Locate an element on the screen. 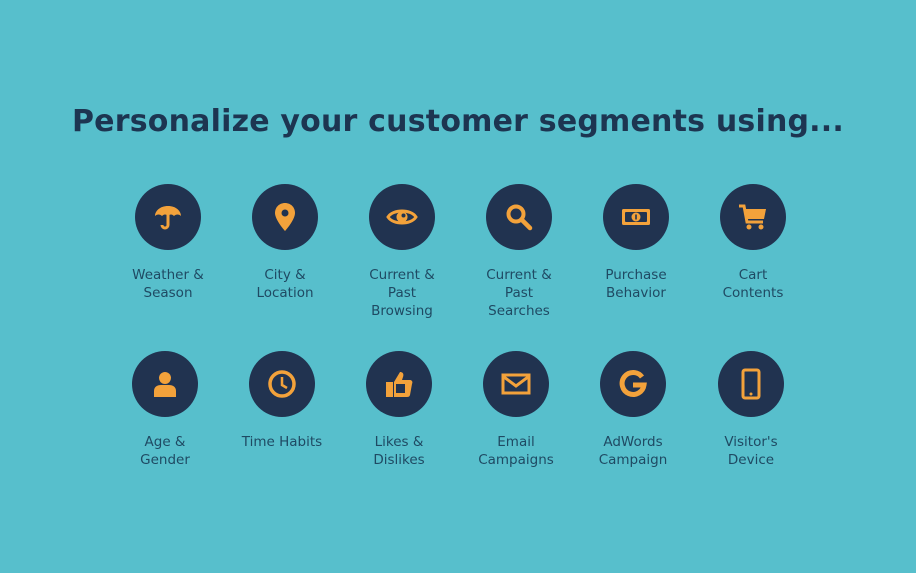  eye-icon is located at coordinates (402, 217).